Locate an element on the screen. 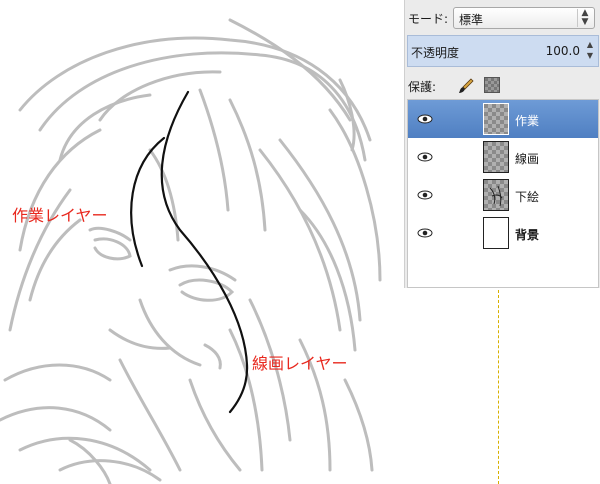 The image size is (600, 484). layer-item-work: 作業 is located at coordinates (503, 119).